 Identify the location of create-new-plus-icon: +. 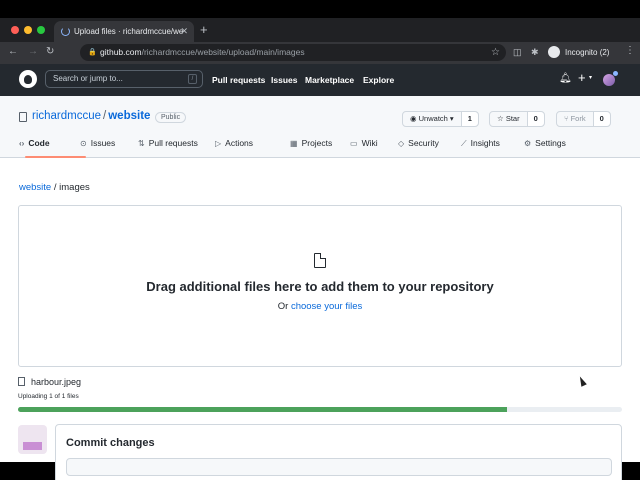
(582, 77).